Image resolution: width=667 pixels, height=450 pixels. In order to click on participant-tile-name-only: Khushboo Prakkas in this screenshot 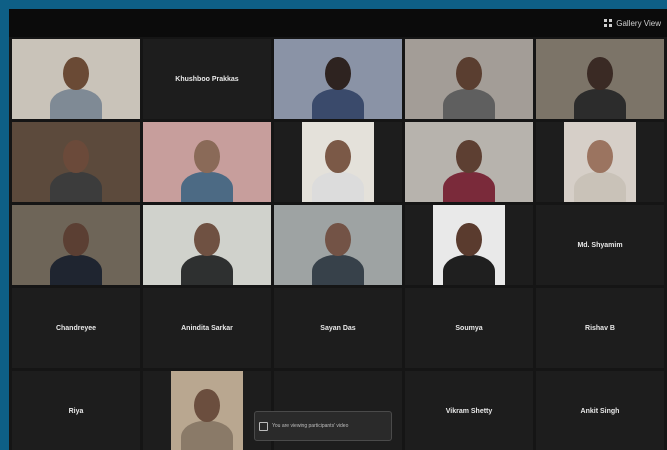, I will do `click(207, 79)`.